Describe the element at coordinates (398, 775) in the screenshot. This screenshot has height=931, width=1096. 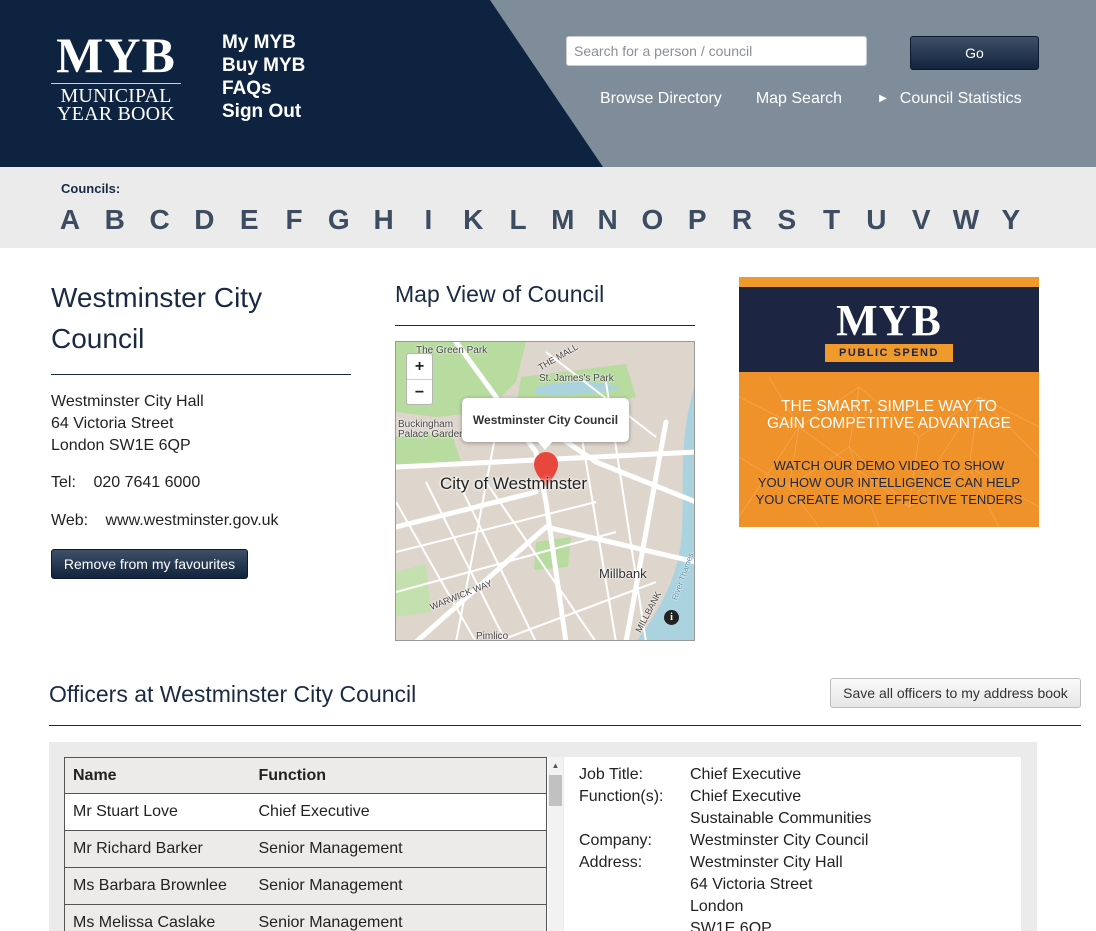
I see `column-header-function: Function` at that location.